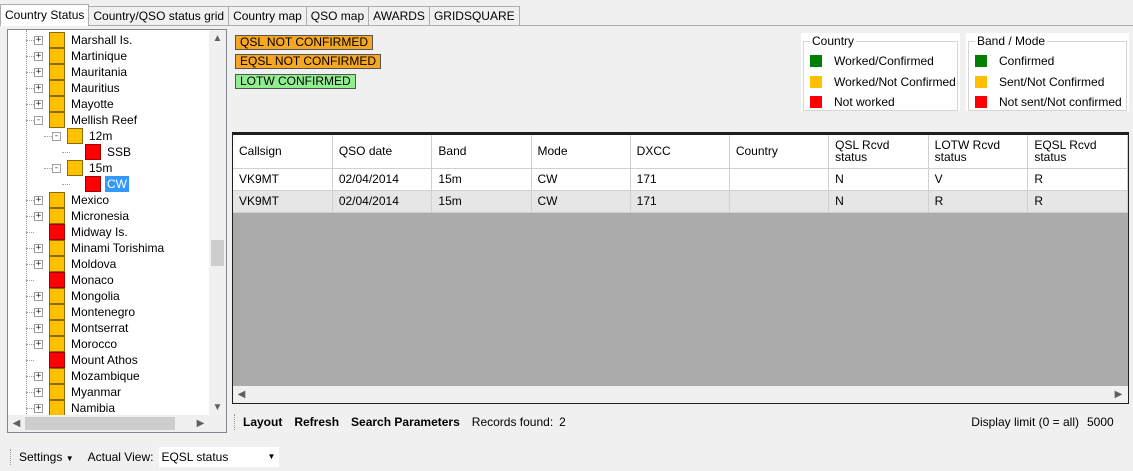 The image size is (1133, 471). What do you see at coordinates (399, 16) in the screenshot?
I see `tab-awards: AWARDS` at bounding box center [399, 16].